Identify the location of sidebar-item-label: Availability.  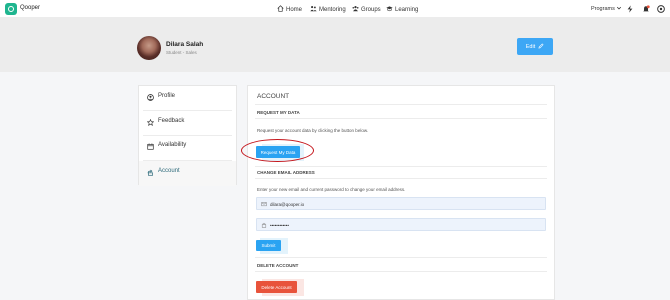
(172, 145).